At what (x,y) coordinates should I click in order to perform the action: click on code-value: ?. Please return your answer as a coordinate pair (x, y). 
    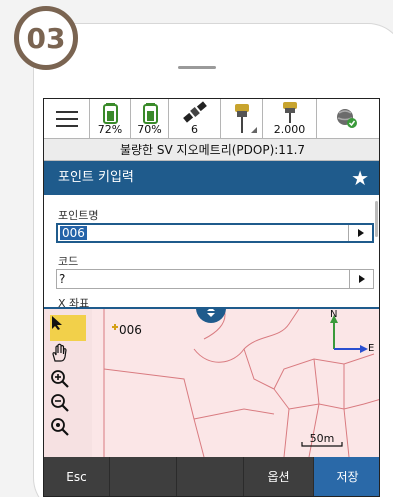
    Looking at the image, I should click on (62, 279).